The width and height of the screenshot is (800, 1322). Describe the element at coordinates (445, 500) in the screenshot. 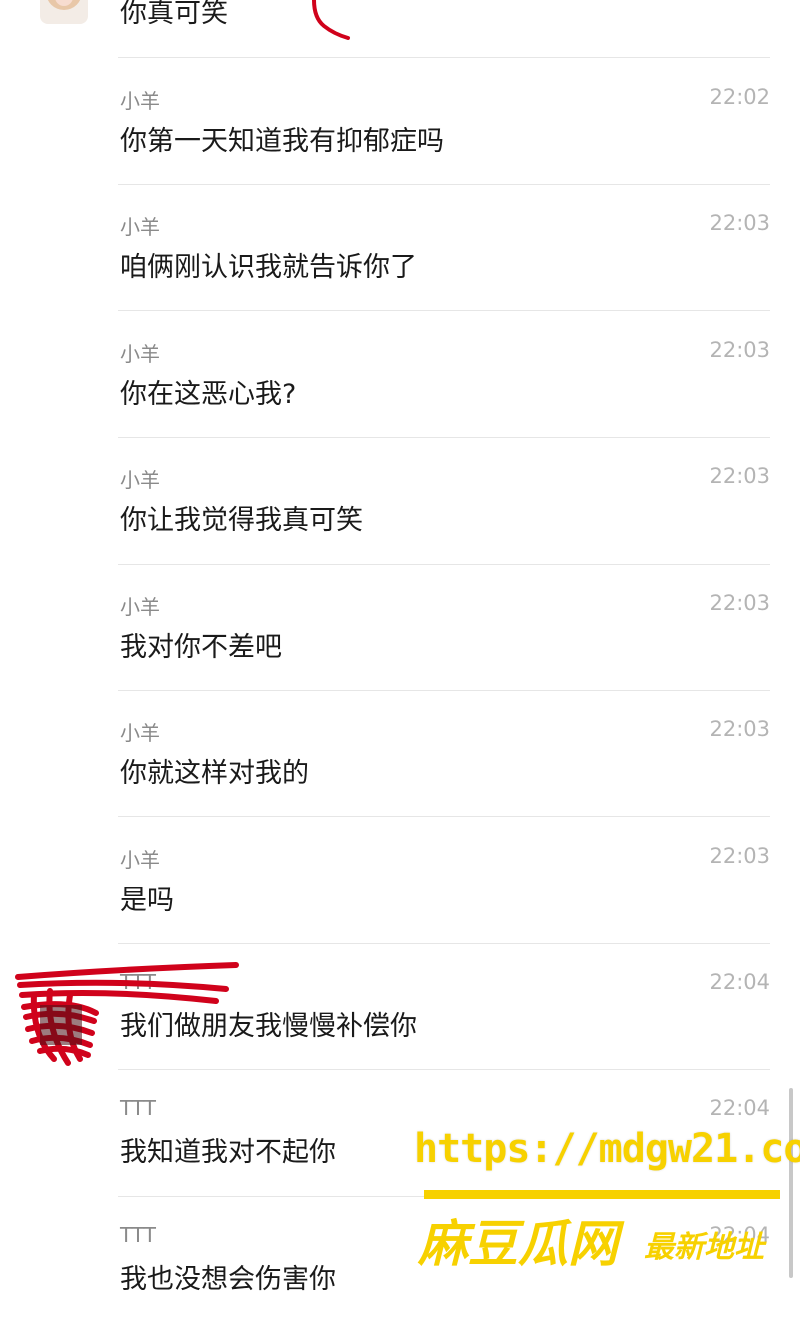

I see `chat-message: 小羊 22:03 你让我觉得我真可笑` at that location.